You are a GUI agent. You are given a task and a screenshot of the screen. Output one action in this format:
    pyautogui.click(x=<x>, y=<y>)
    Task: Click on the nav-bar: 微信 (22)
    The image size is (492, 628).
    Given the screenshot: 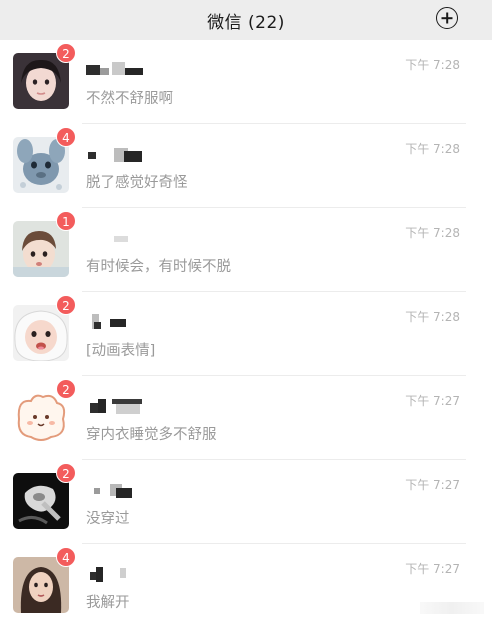 What is the action you would take?
    pyautogui.click(x=246, y=20)
    